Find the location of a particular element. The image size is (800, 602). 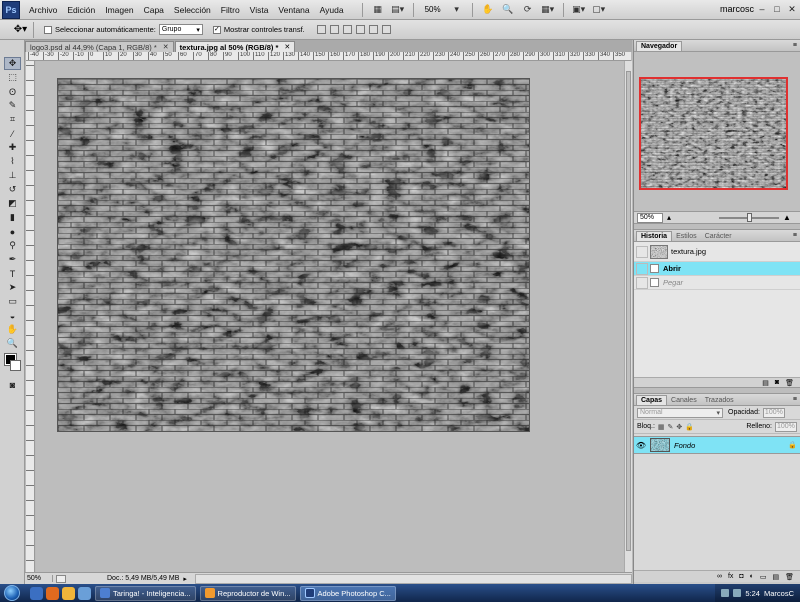

path-selection-tool-icon: ➤ is located at coordinates (12, 287).